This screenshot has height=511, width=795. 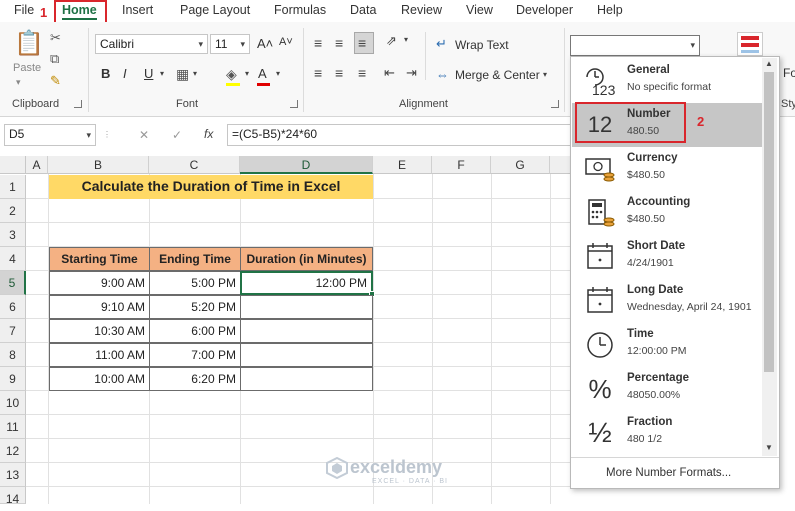 What do you see at coordinates (391, 40) in the screenshot?
I see `orientation-icon: ⇗` at bounding box center [391, 40].